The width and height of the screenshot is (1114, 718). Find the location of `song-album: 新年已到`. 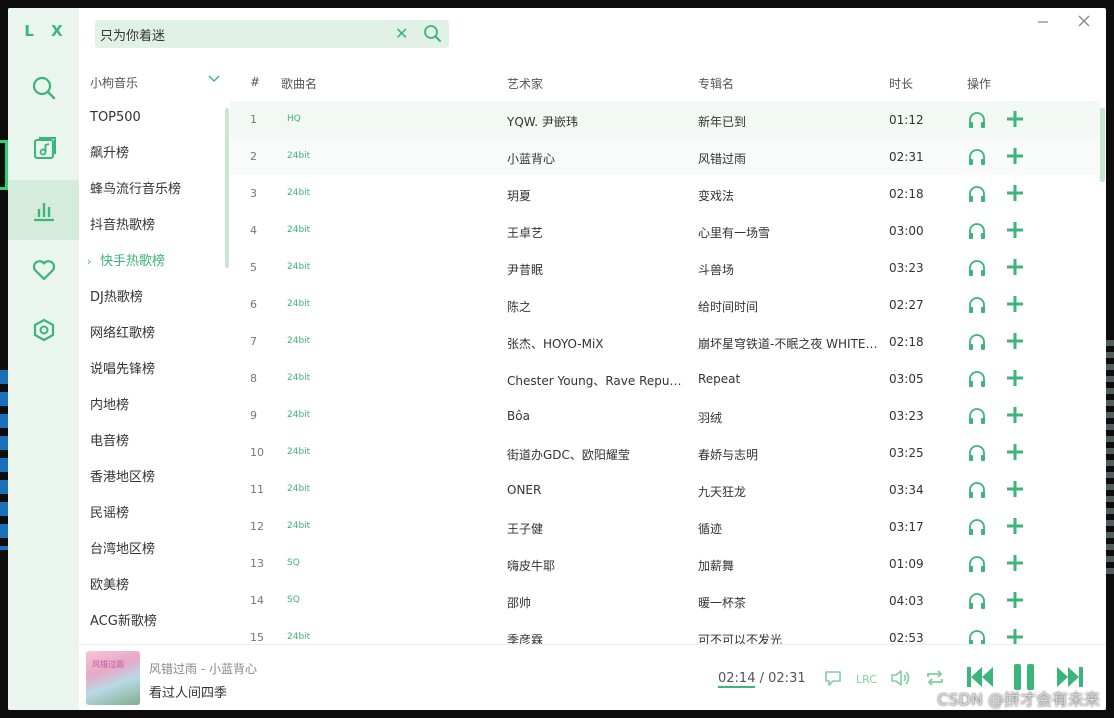

song-album: 新年已到 is located at coordinates (788, 121).